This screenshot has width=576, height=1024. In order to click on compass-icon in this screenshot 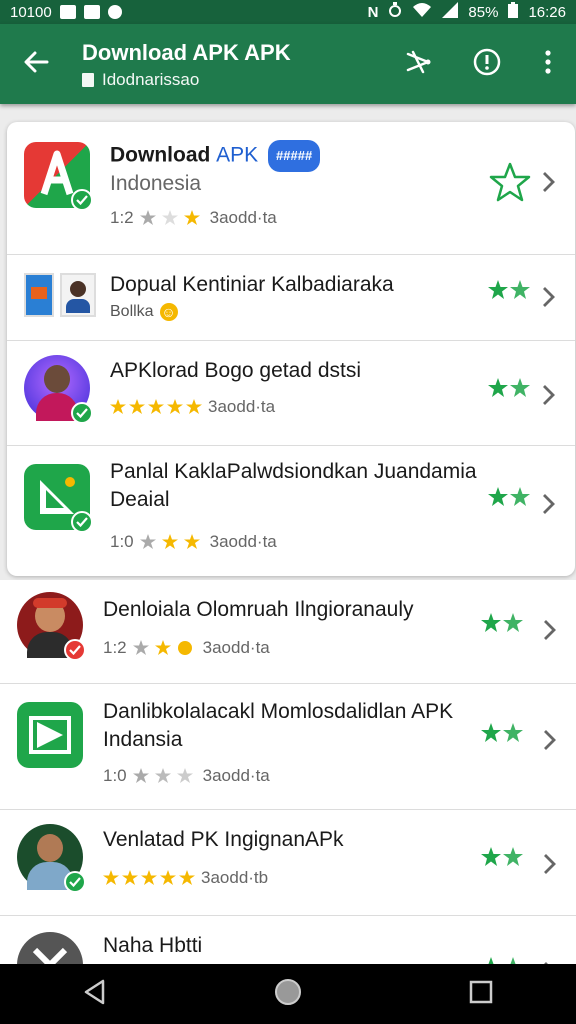, I will do `click(114, 12)`.